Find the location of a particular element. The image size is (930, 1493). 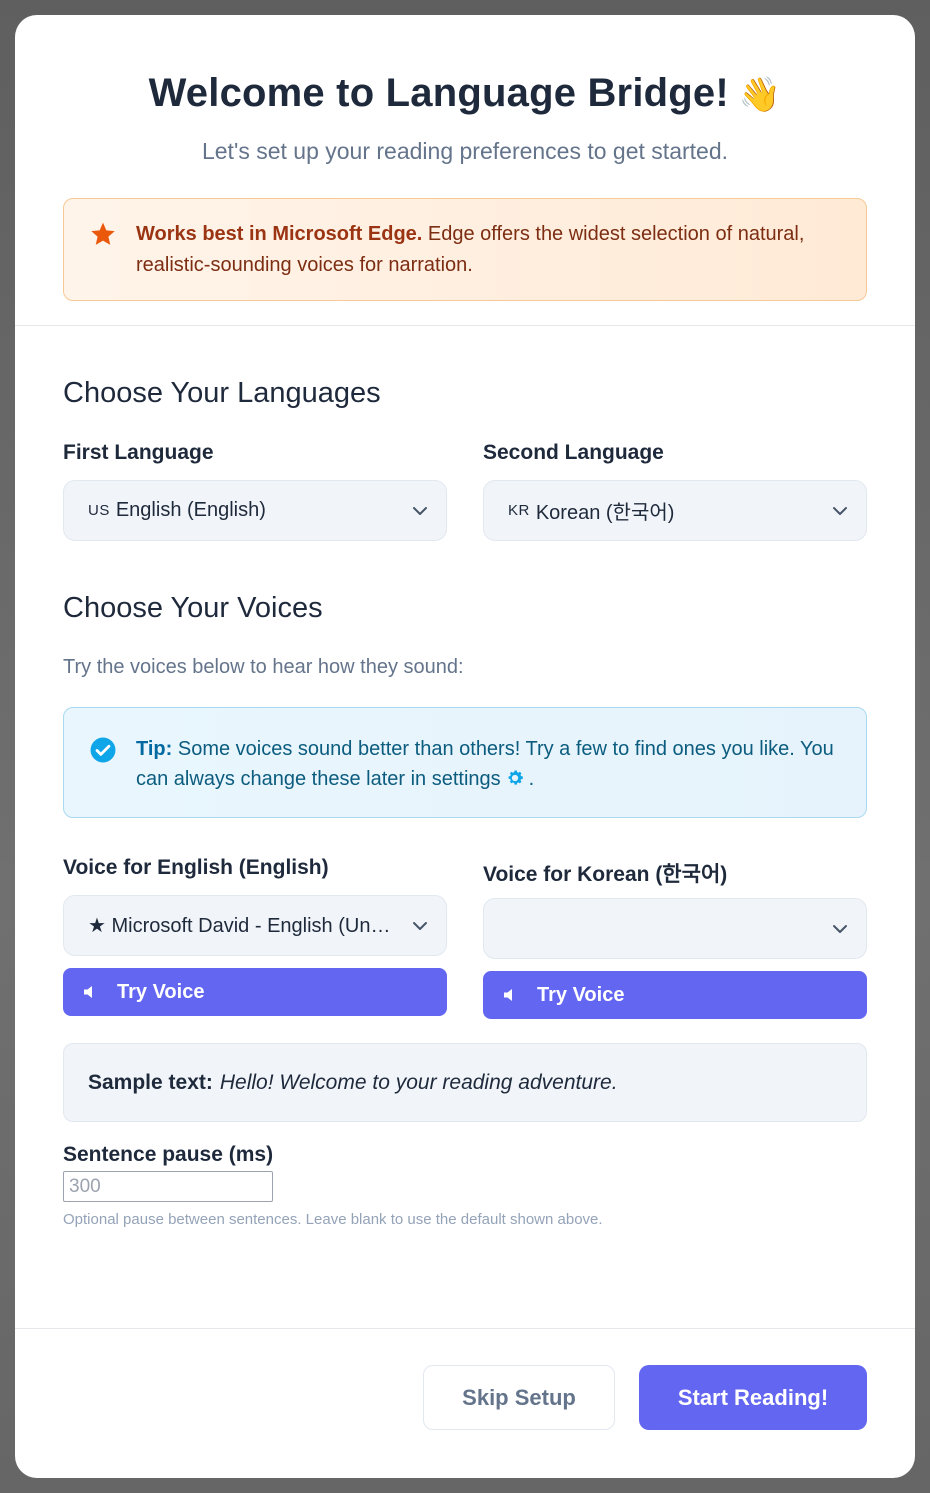

second-language-value: Korean (한국어) is located at coordinates (605, 513).